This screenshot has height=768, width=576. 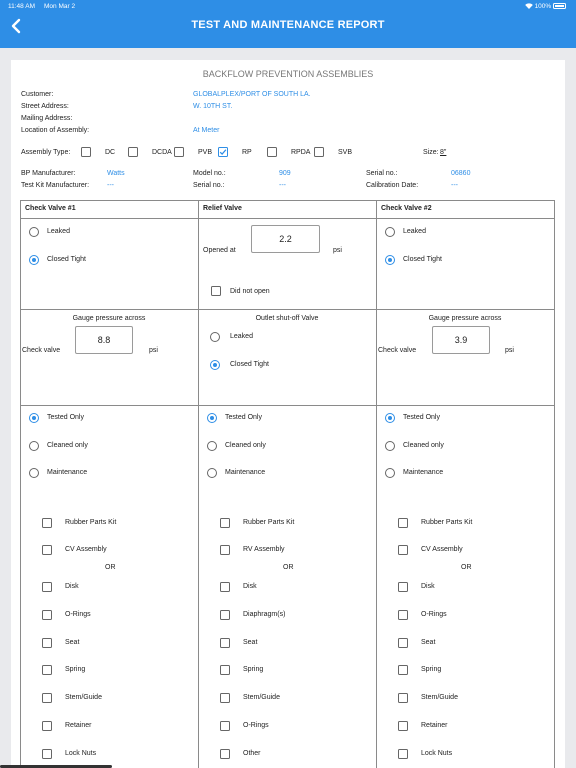 I want to click on col1-part-o-rings-checkbox, so click(x=47, y=615).